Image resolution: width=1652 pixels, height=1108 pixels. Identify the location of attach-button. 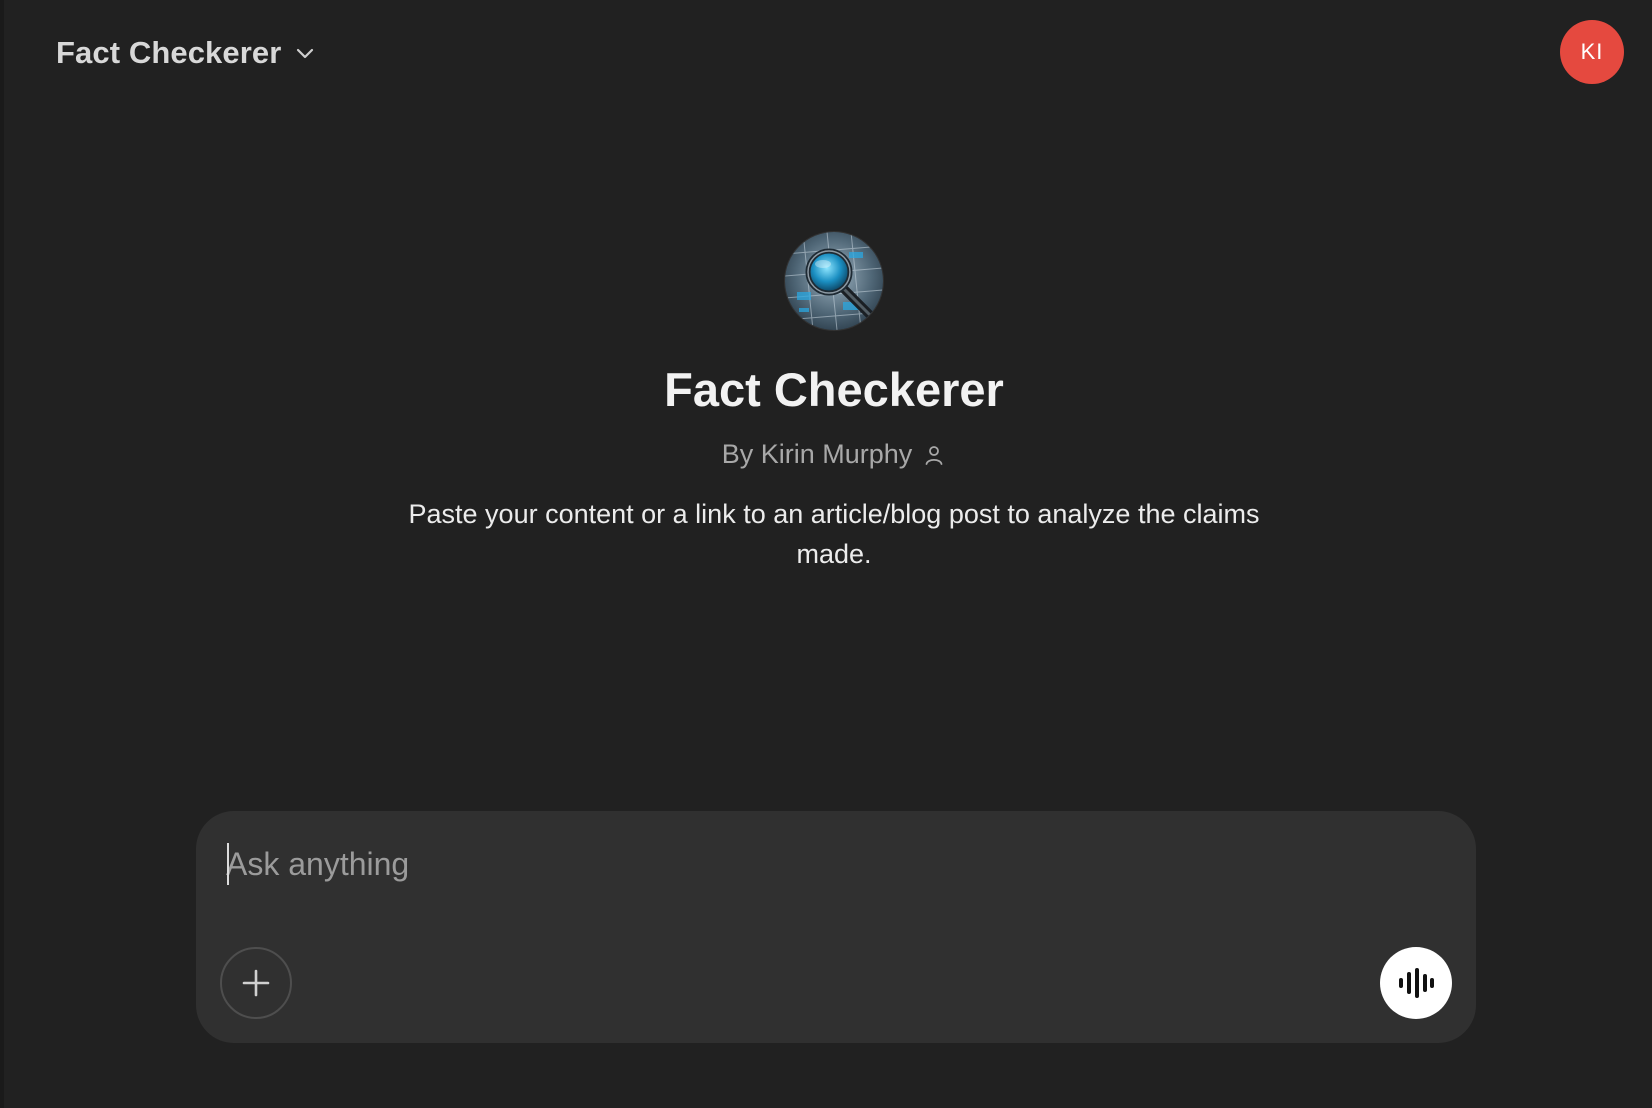
(256, 983).